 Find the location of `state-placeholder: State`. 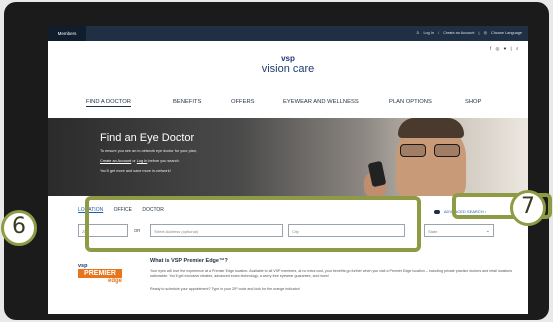

state-placeholder: State is located at coordinates (433, 231).